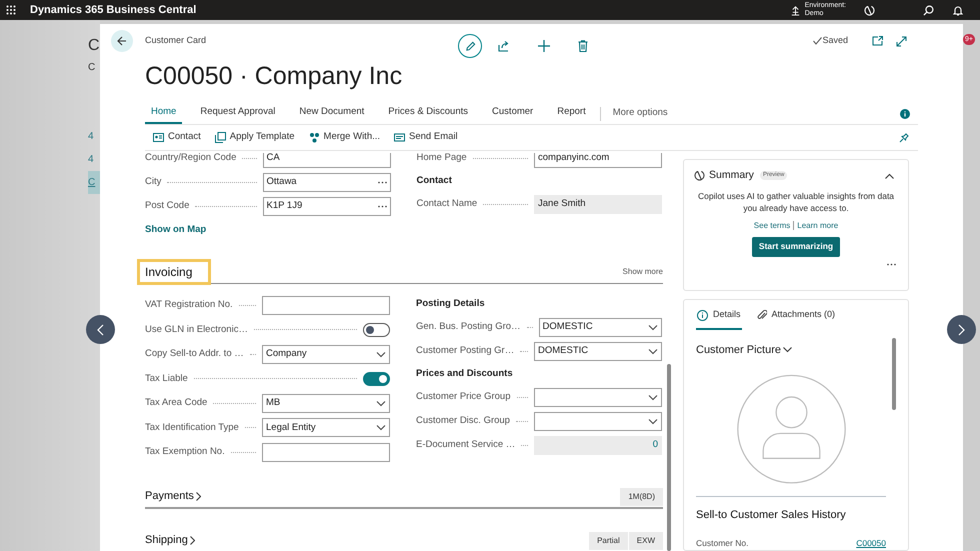 The image size is (980, 551). I want to click on field-value: Company, so click(286, 354).